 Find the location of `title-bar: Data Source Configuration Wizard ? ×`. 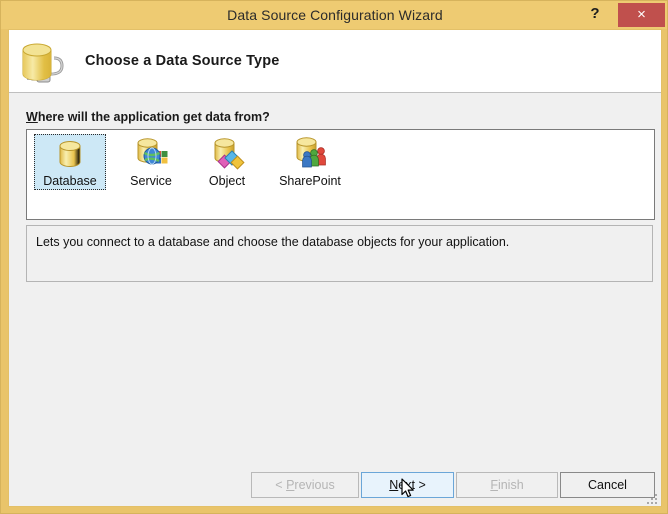

title-bar: Data Source Configuration Wizard ? × is located at coordinates (334, 15).